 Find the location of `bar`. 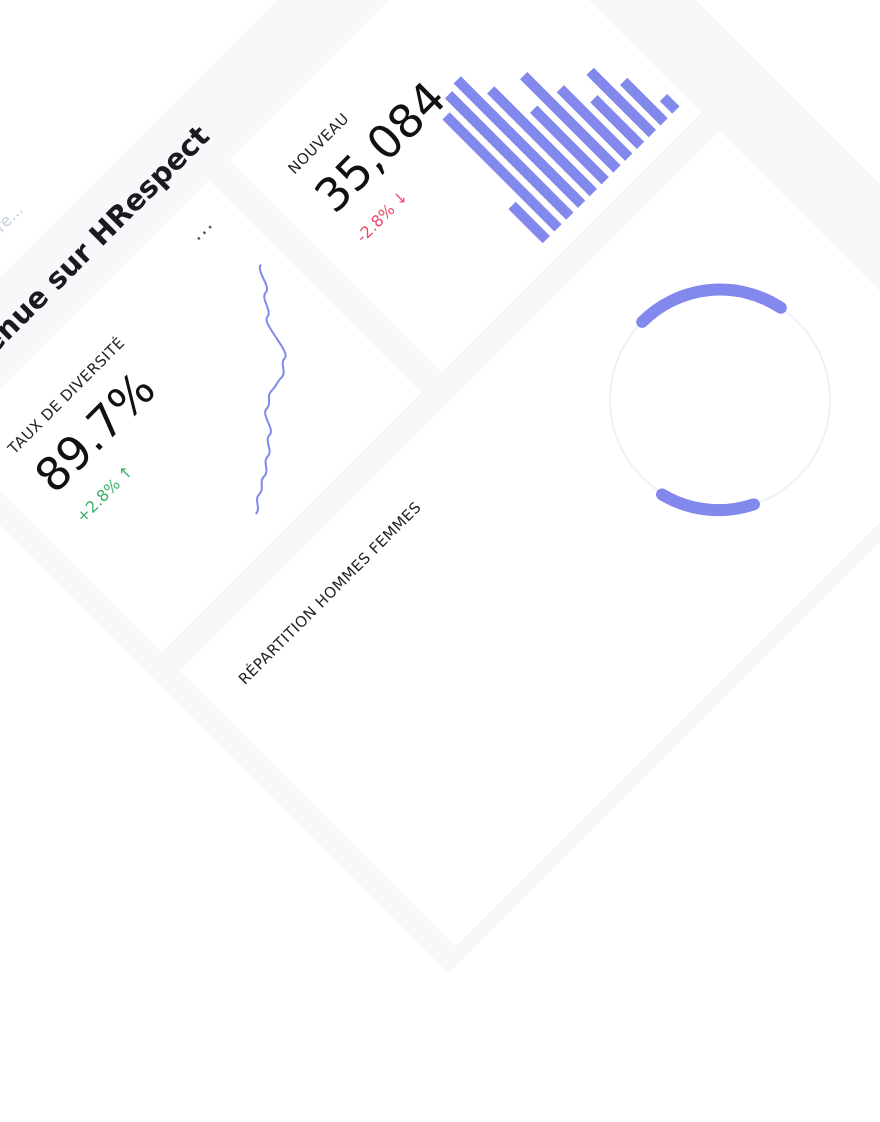

bar is located at coordinates (669, 103).